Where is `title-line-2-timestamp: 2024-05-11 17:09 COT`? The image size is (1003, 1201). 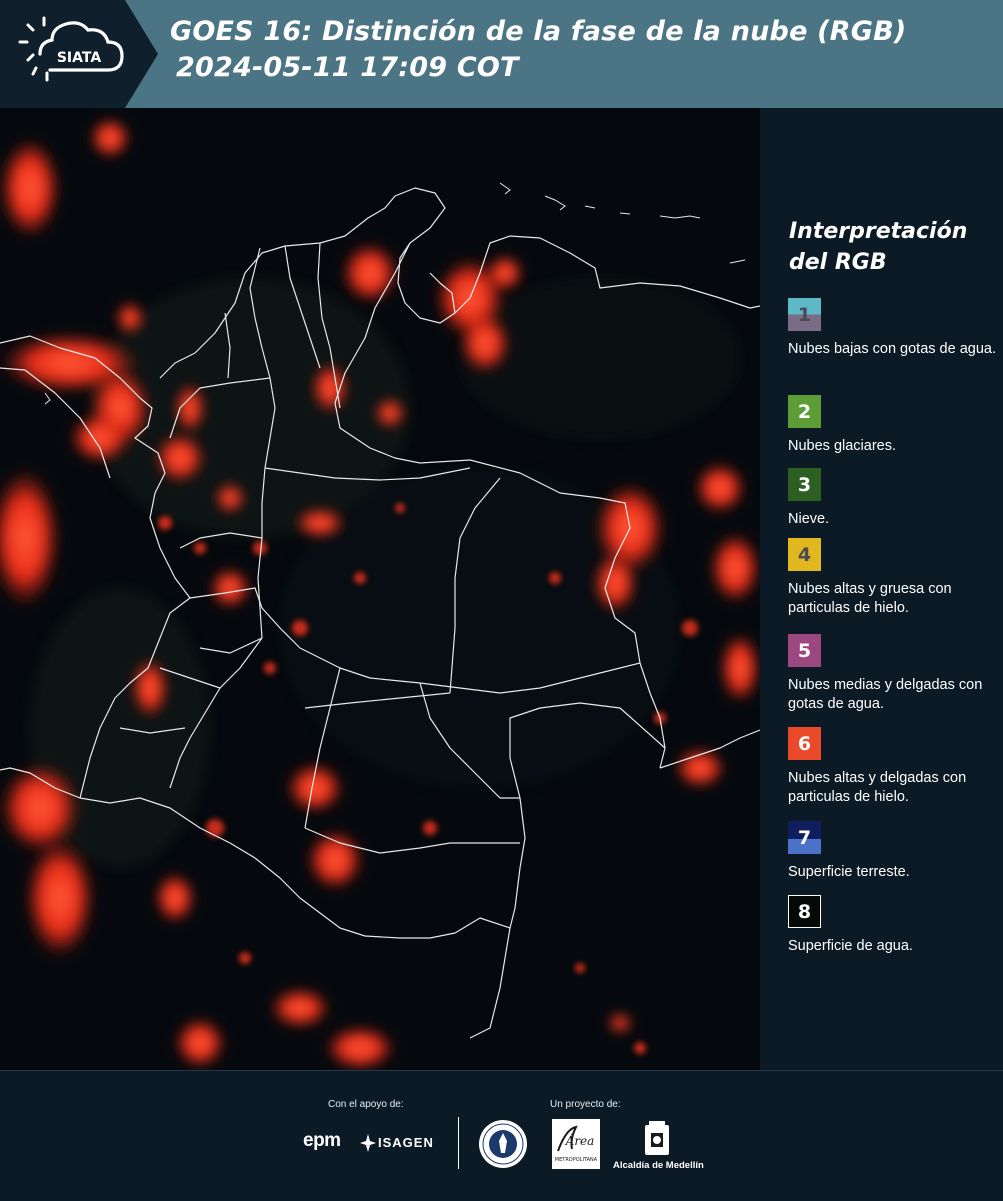 title-line-2-timestamp: 2024-05-11 17:09 COT is located at coordinates (347, 67).